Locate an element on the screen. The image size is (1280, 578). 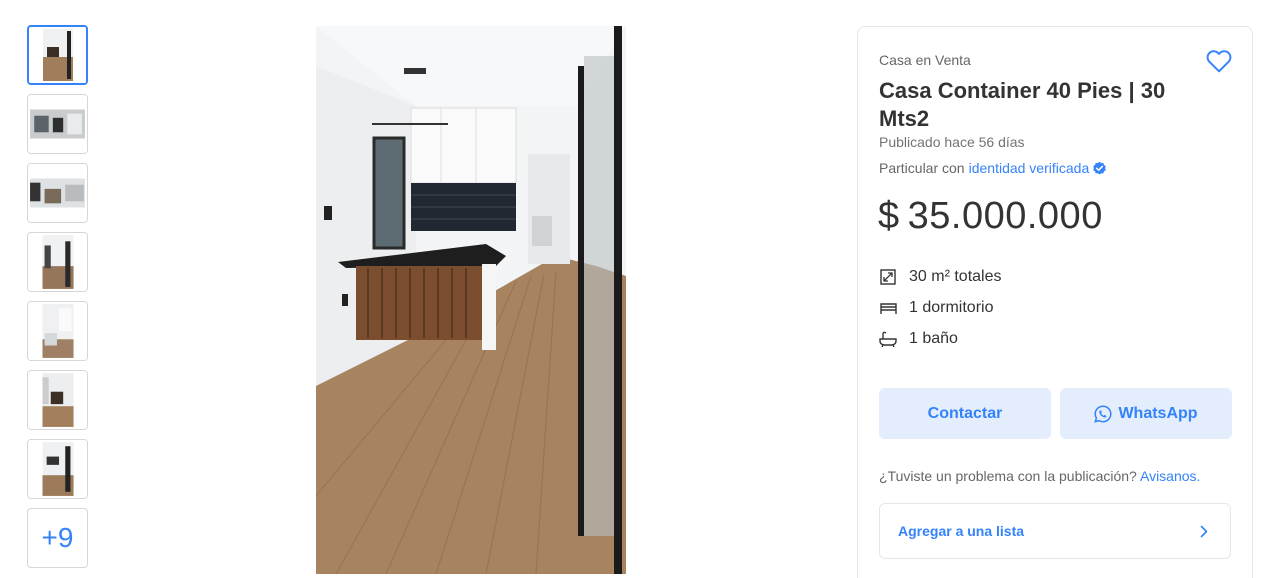
report-link: Avisanos. is located at coordinates (1170, 476).